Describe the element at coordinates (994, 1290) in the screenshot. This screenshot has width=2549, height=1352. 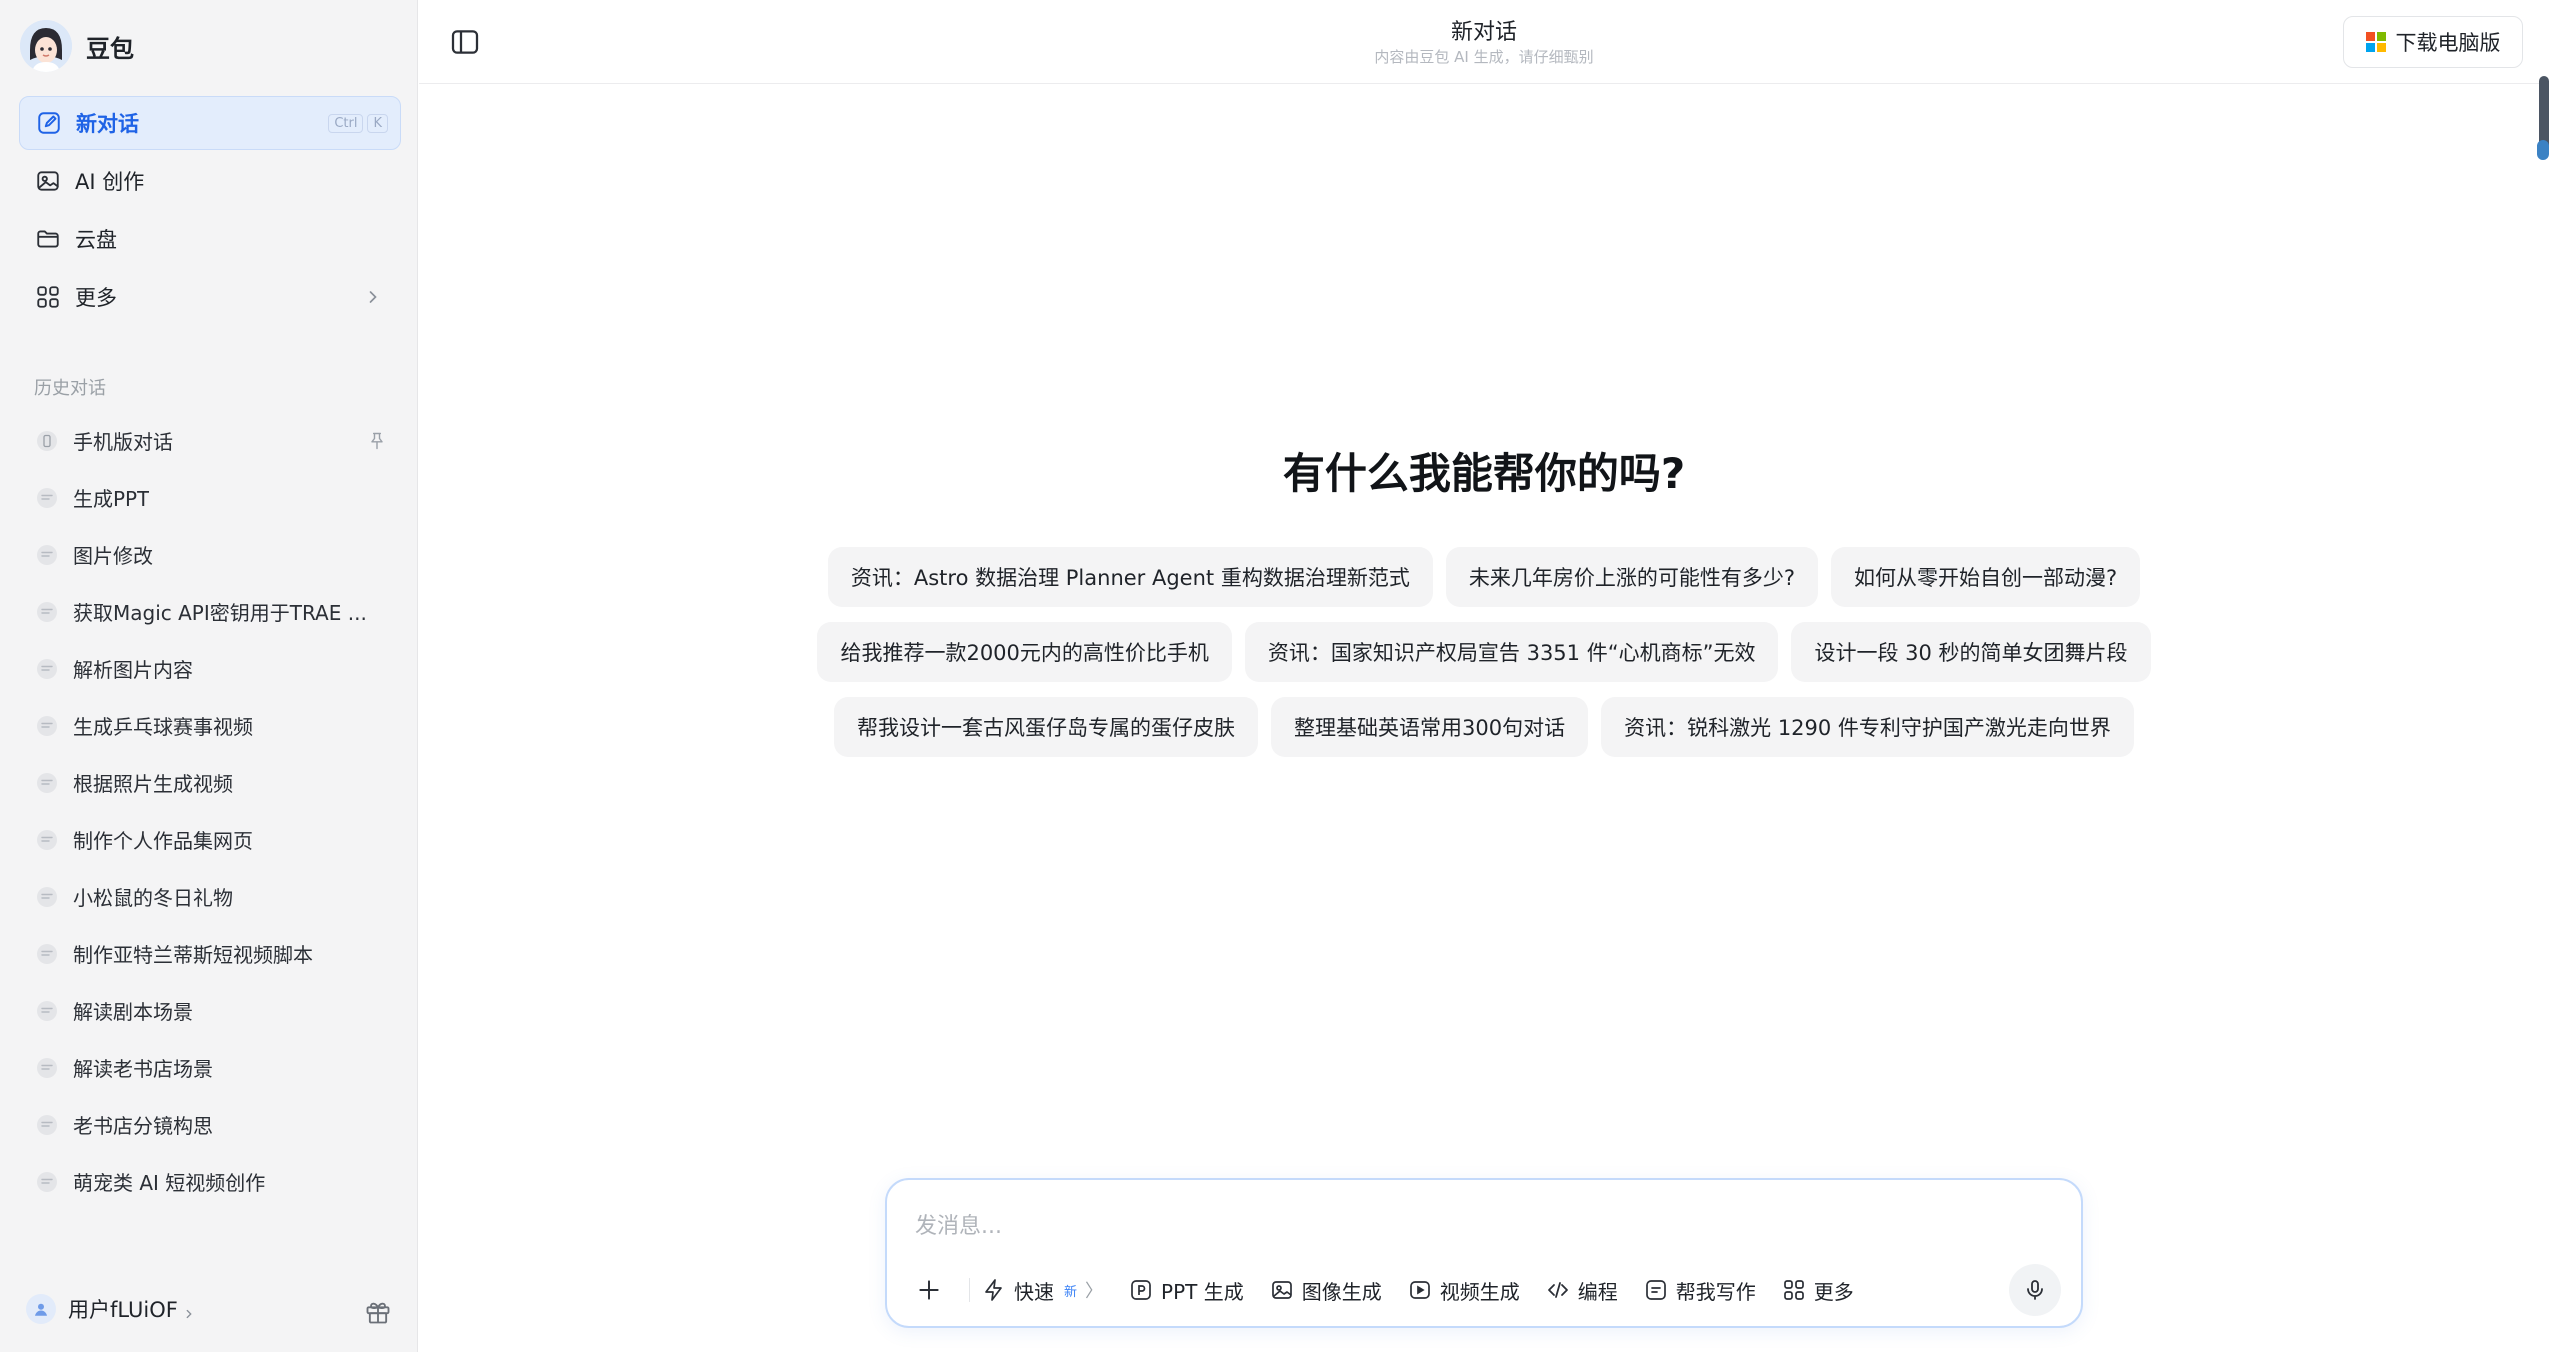
I see `lightning-icon` at that location.